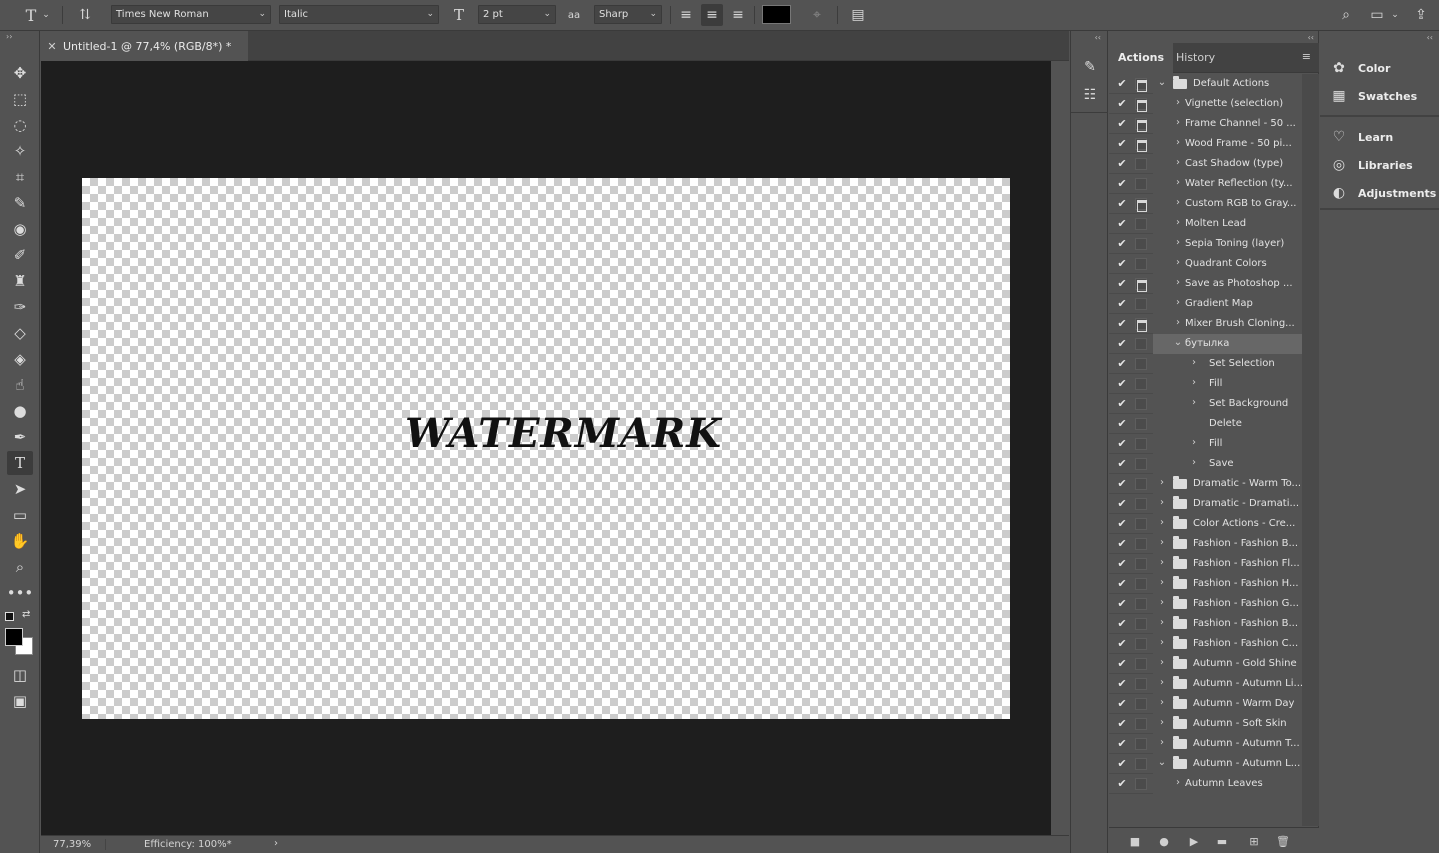 The width and height of the screenshot is (1439, 853). I want to click on zoom-tool-icon: ⌕, so click(20, 567).